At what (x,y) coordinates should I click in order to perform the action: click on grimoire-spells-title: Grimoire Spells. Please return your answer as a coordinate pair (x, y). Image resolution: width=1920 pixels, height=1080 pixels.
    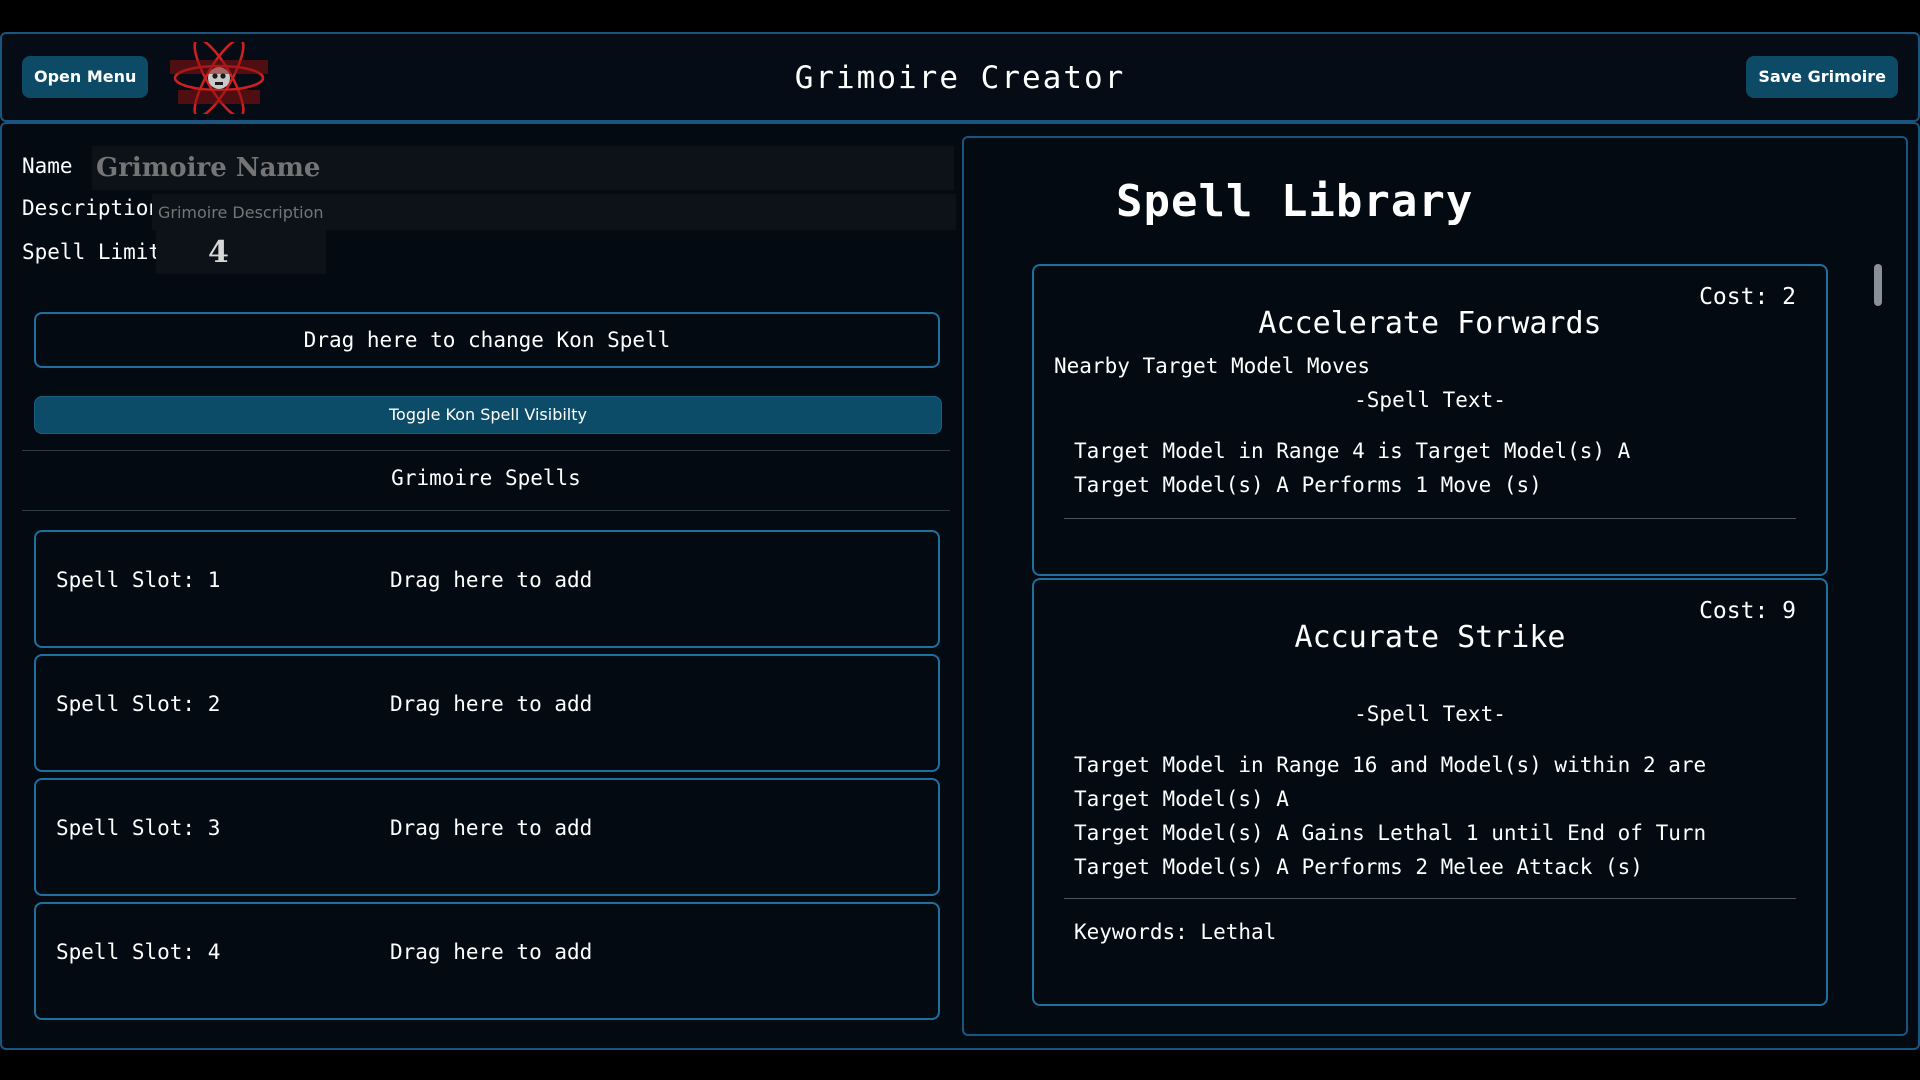
    Looking at the image, I should click on (486, 478).